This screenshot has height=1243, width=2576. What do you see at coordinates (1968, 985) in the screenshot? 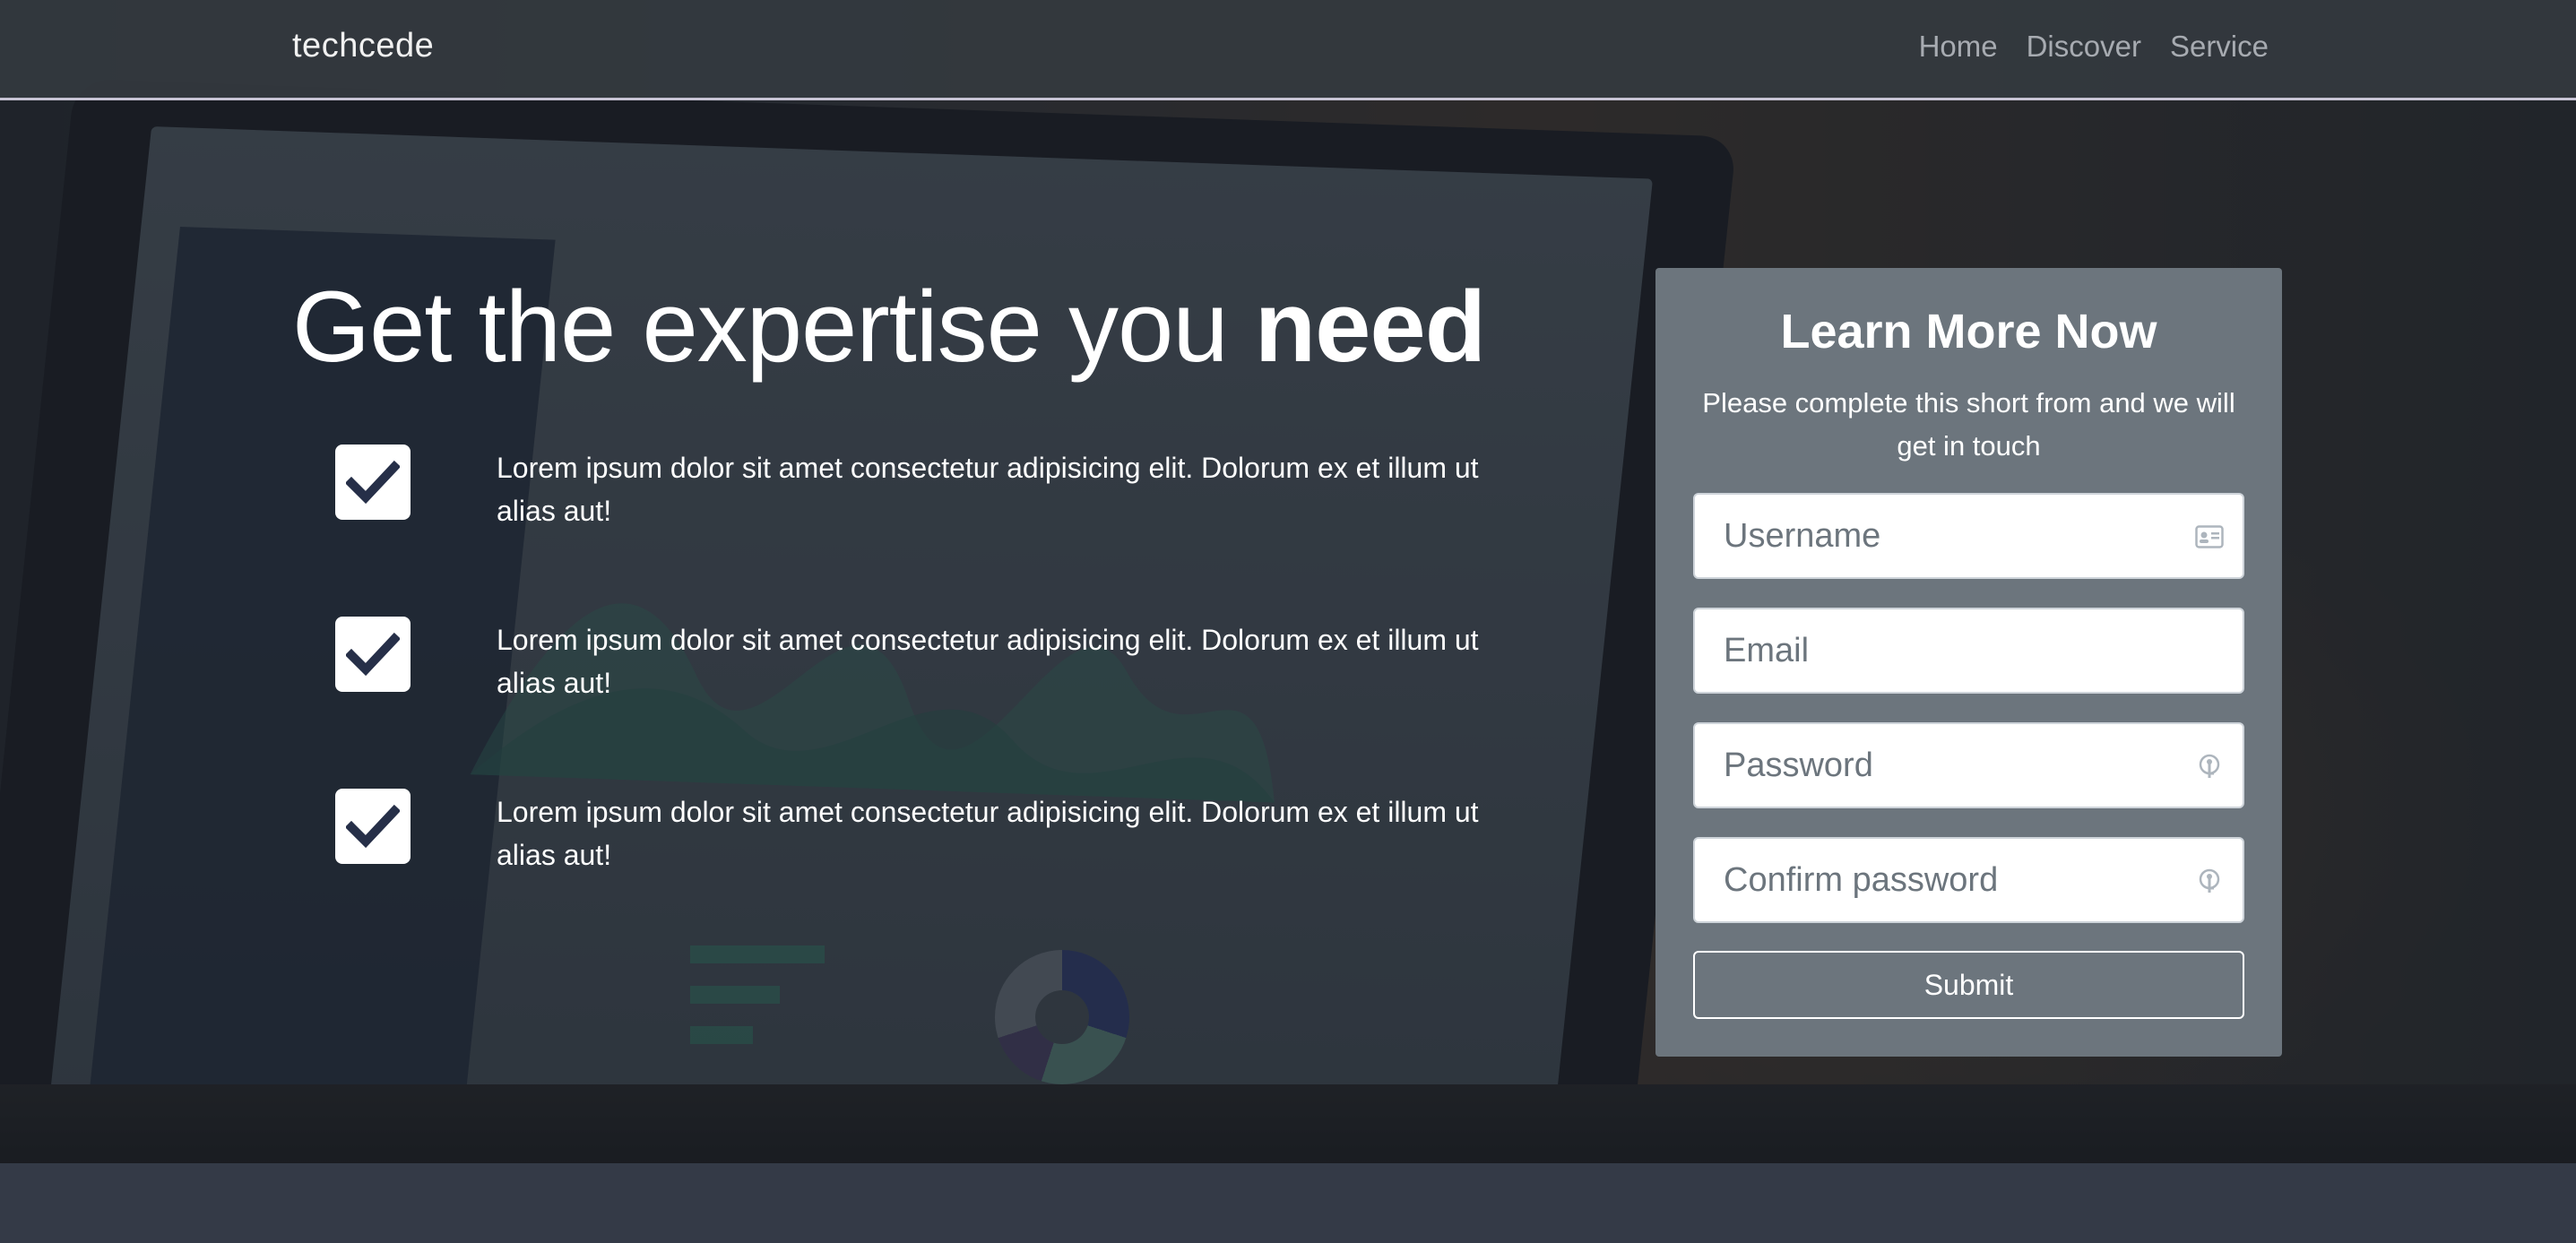
I see `submit-button: Submit` at bounding box center [1968, 985].